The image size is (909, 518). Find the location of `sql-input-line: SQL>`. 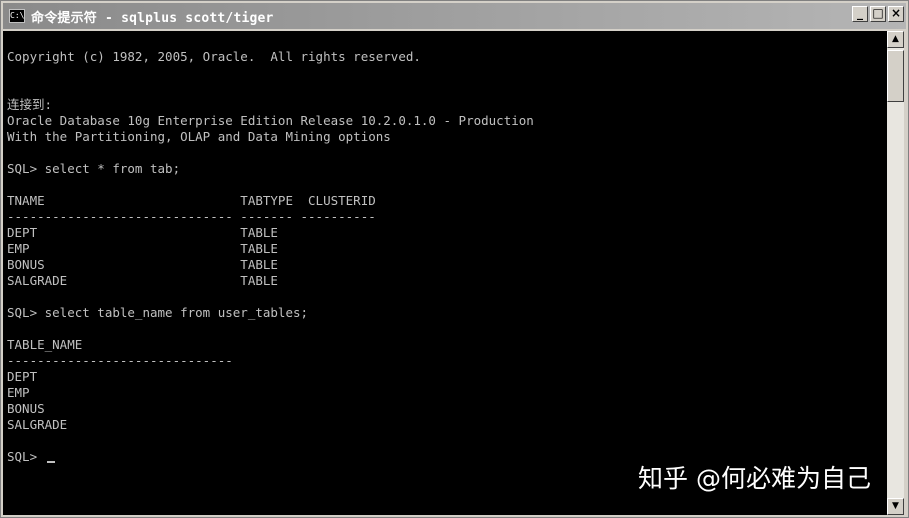

sql-input-line: SQL> is located at coordinates (31, 457).